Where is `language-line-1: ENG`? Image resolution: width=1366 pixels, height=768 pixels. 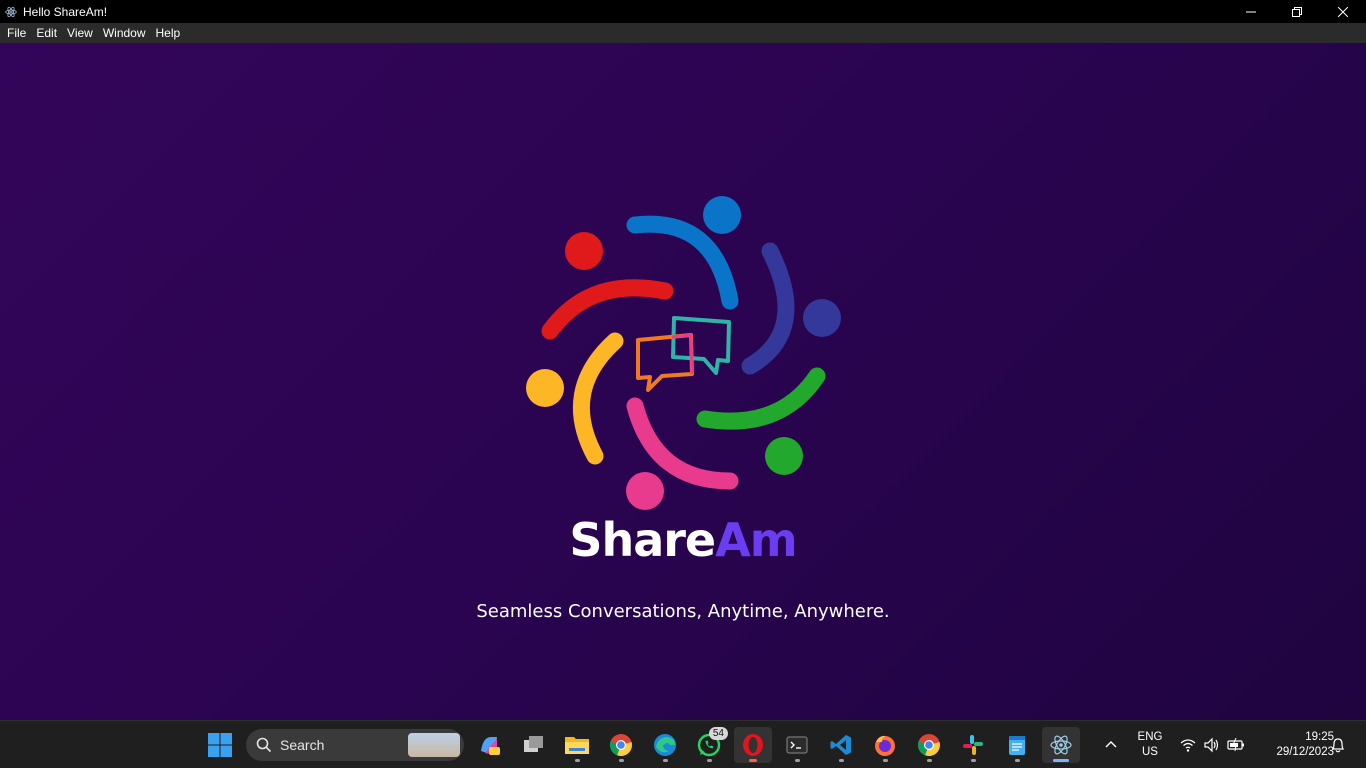 language-line-1: ENG is located at coordinates (1150, 737).